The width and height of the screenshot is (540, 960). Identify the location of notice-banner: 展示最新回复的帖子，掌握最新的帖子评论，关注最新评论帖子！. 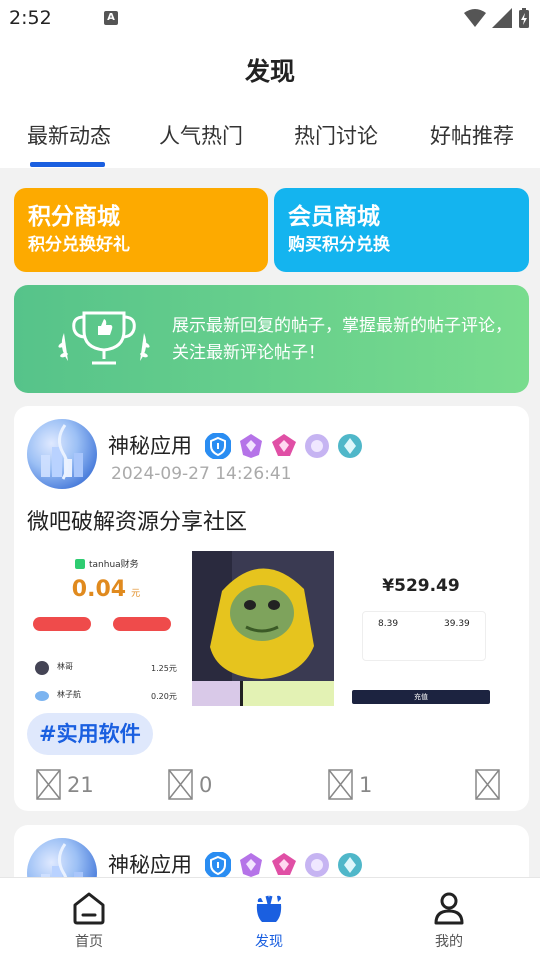
(271, 339).